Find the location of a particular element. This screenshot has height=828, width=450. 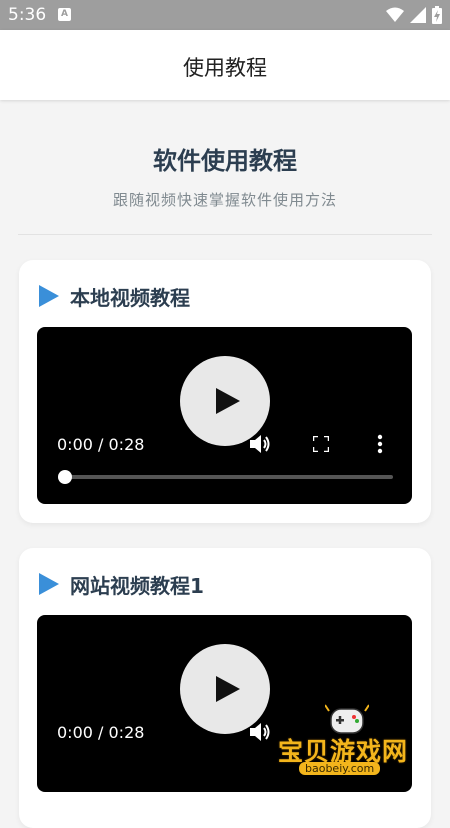

signal-icon is located at coordinates (418, 15).